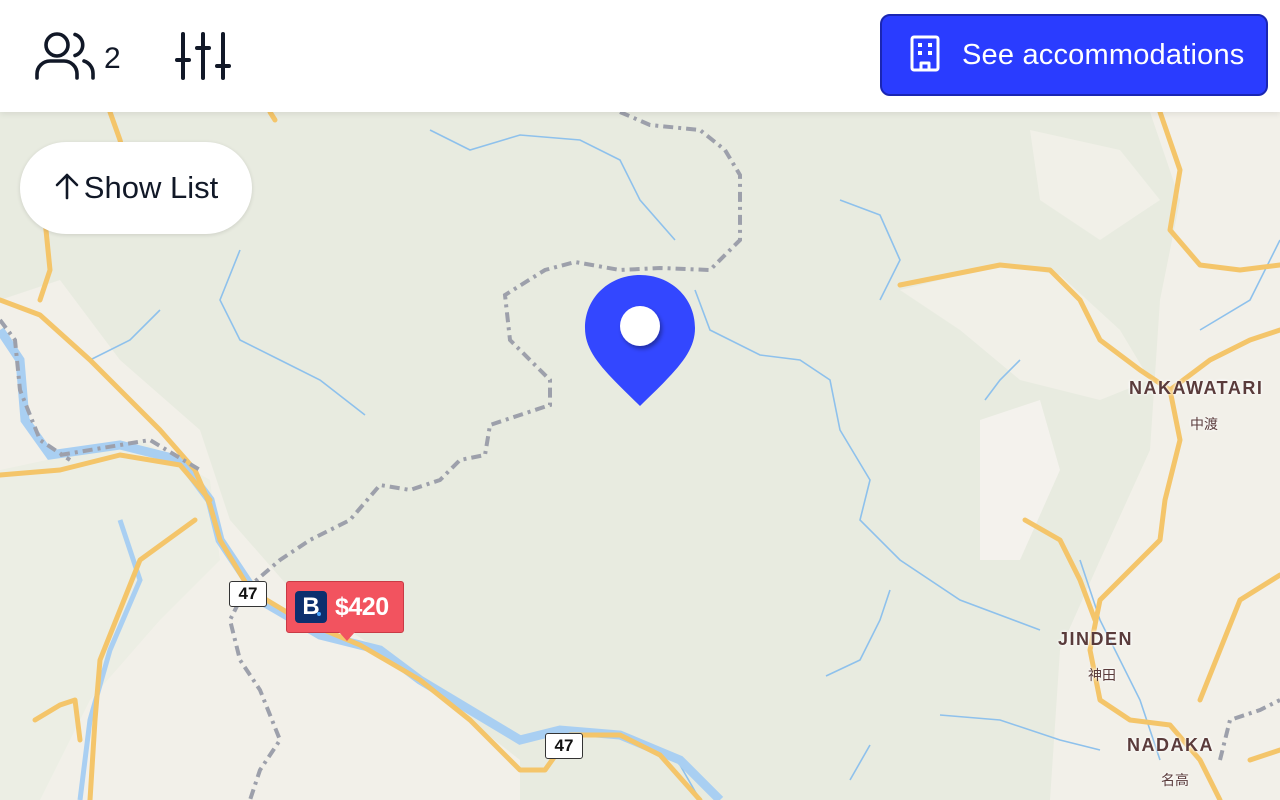  I want to click on filters-button, so click(204, 58).